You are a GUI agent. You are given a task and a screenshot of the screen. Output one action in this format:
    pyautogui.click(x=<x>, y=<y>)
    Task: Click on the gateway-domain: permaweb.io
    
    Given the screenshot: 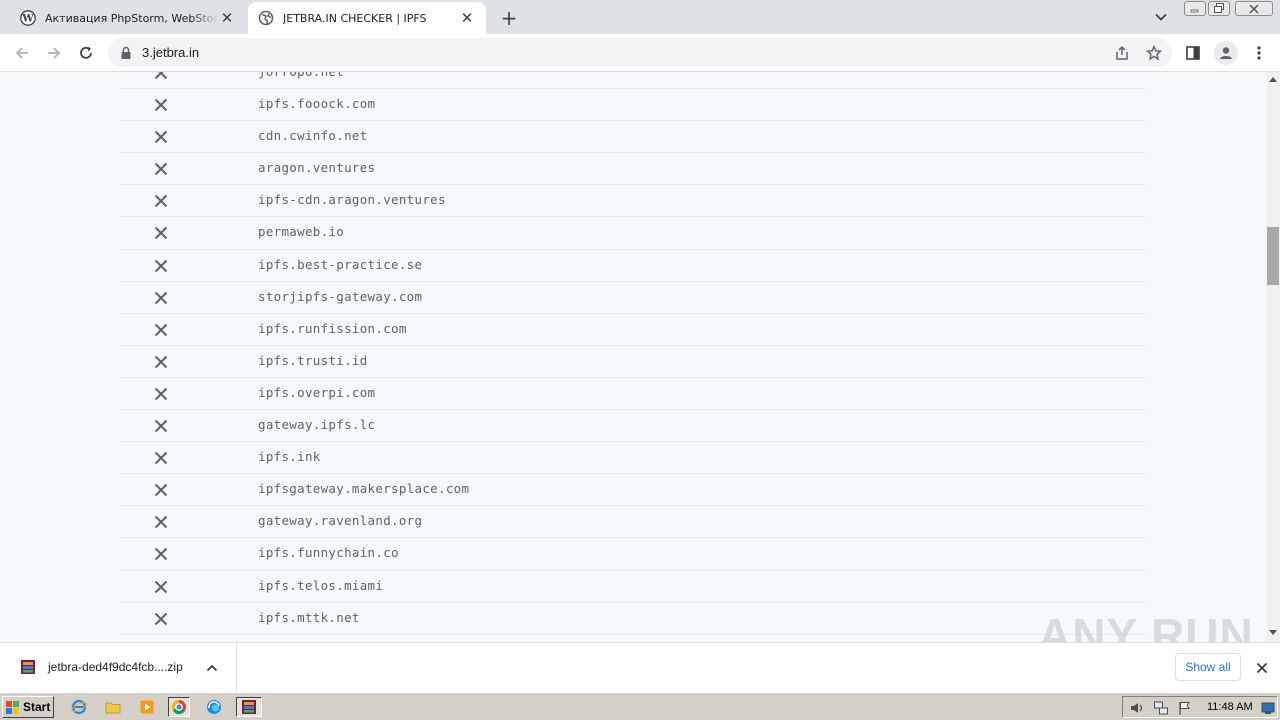 What is the action you would take?
    pyautogui.click(x=301, y=232)
    